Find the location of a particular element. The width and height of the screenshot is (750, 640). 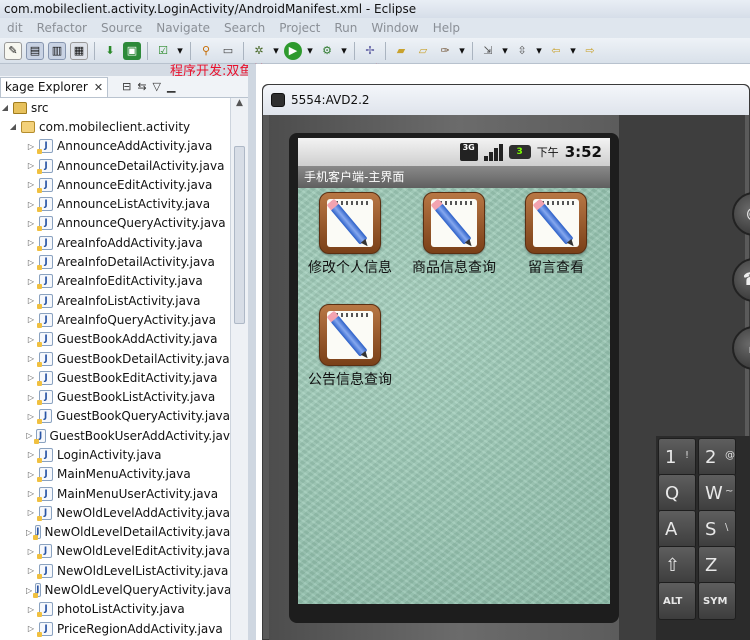

tree-row-java: ▷ J GuestBookDetailActivity.java is located at coordinates (115, 358).